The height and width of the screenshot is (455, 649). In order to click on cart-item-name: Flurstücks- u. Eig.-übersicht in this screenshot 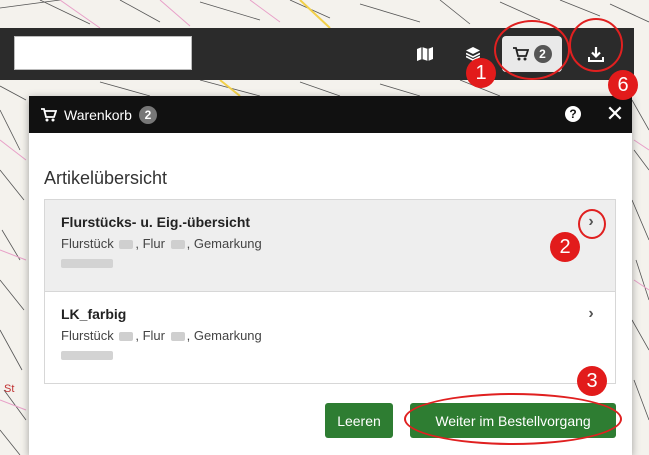, I will do `click(156, 222)`.